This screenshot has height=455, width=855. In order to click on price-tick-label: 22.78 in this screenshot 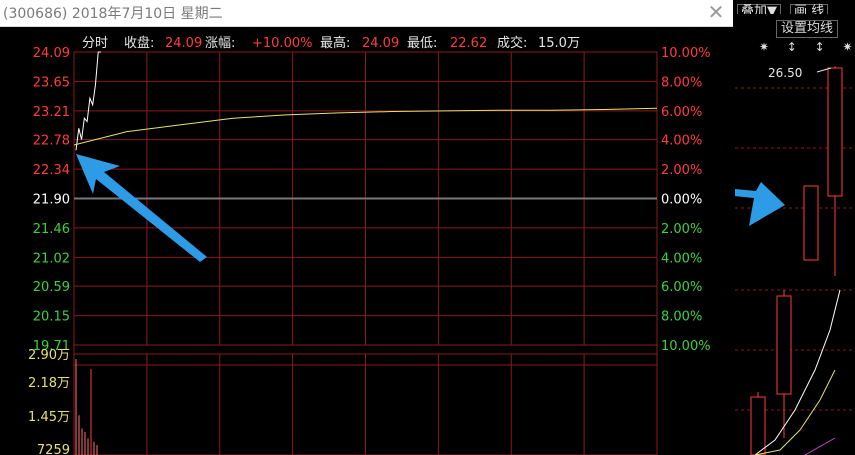, I will do `click(51, 141)`.